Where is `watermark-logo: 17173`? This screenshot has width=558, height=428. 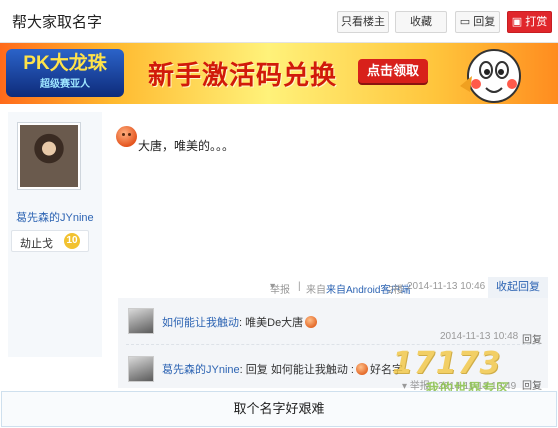
watermark-logo: 17173 is located at coordinates (447, 363).